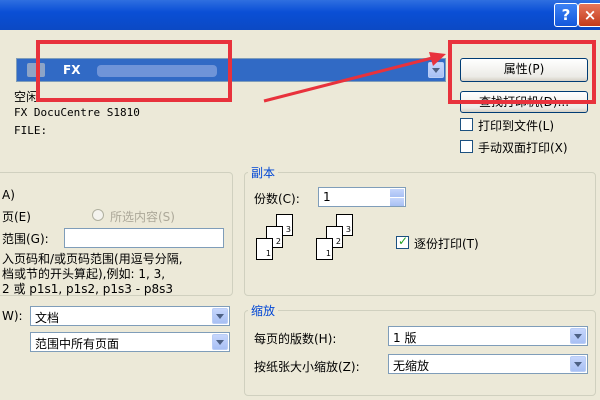  Describe the element at coordinates (336, 242) in the screenshot. I see `collate-illustration-2: 3 2 1` at that location.